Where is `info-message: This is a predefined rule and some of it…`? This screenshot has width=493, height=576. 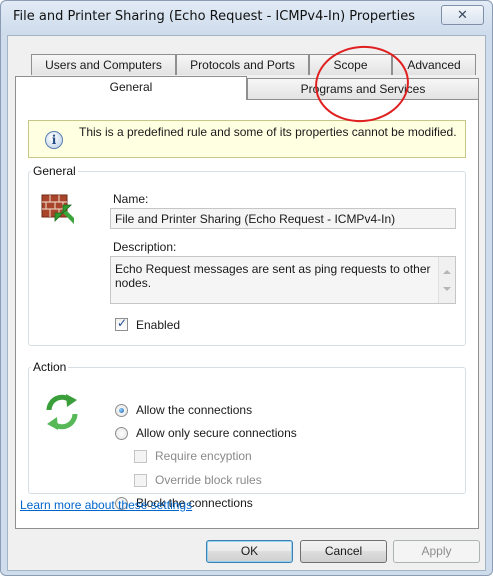
info-message: This is a predefined rule and some of it… is located at coordinates (268, 132).